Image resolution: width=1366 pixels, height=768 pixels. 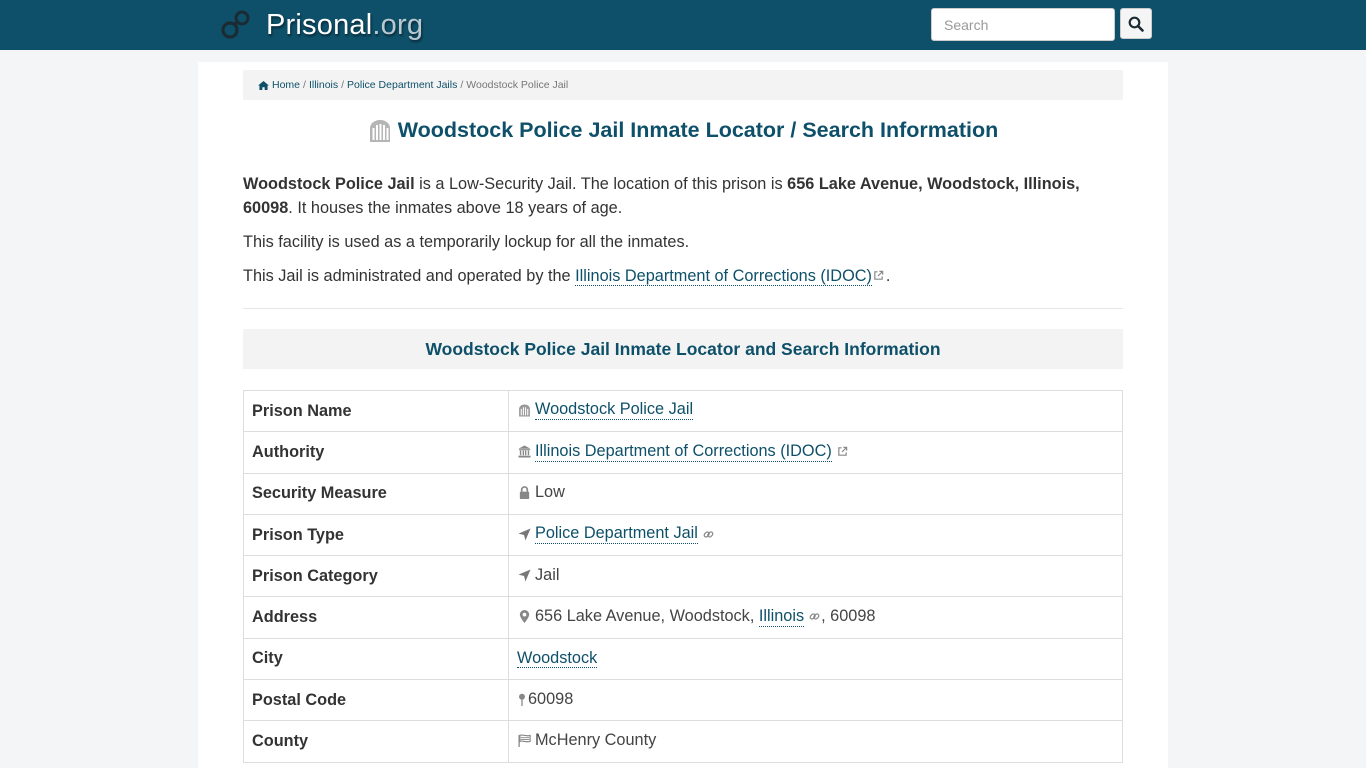 What do you see at coordinates (781, 617) in the screenshot?
I see `address-state-link: Illinois` at bounding box center [781, 617].